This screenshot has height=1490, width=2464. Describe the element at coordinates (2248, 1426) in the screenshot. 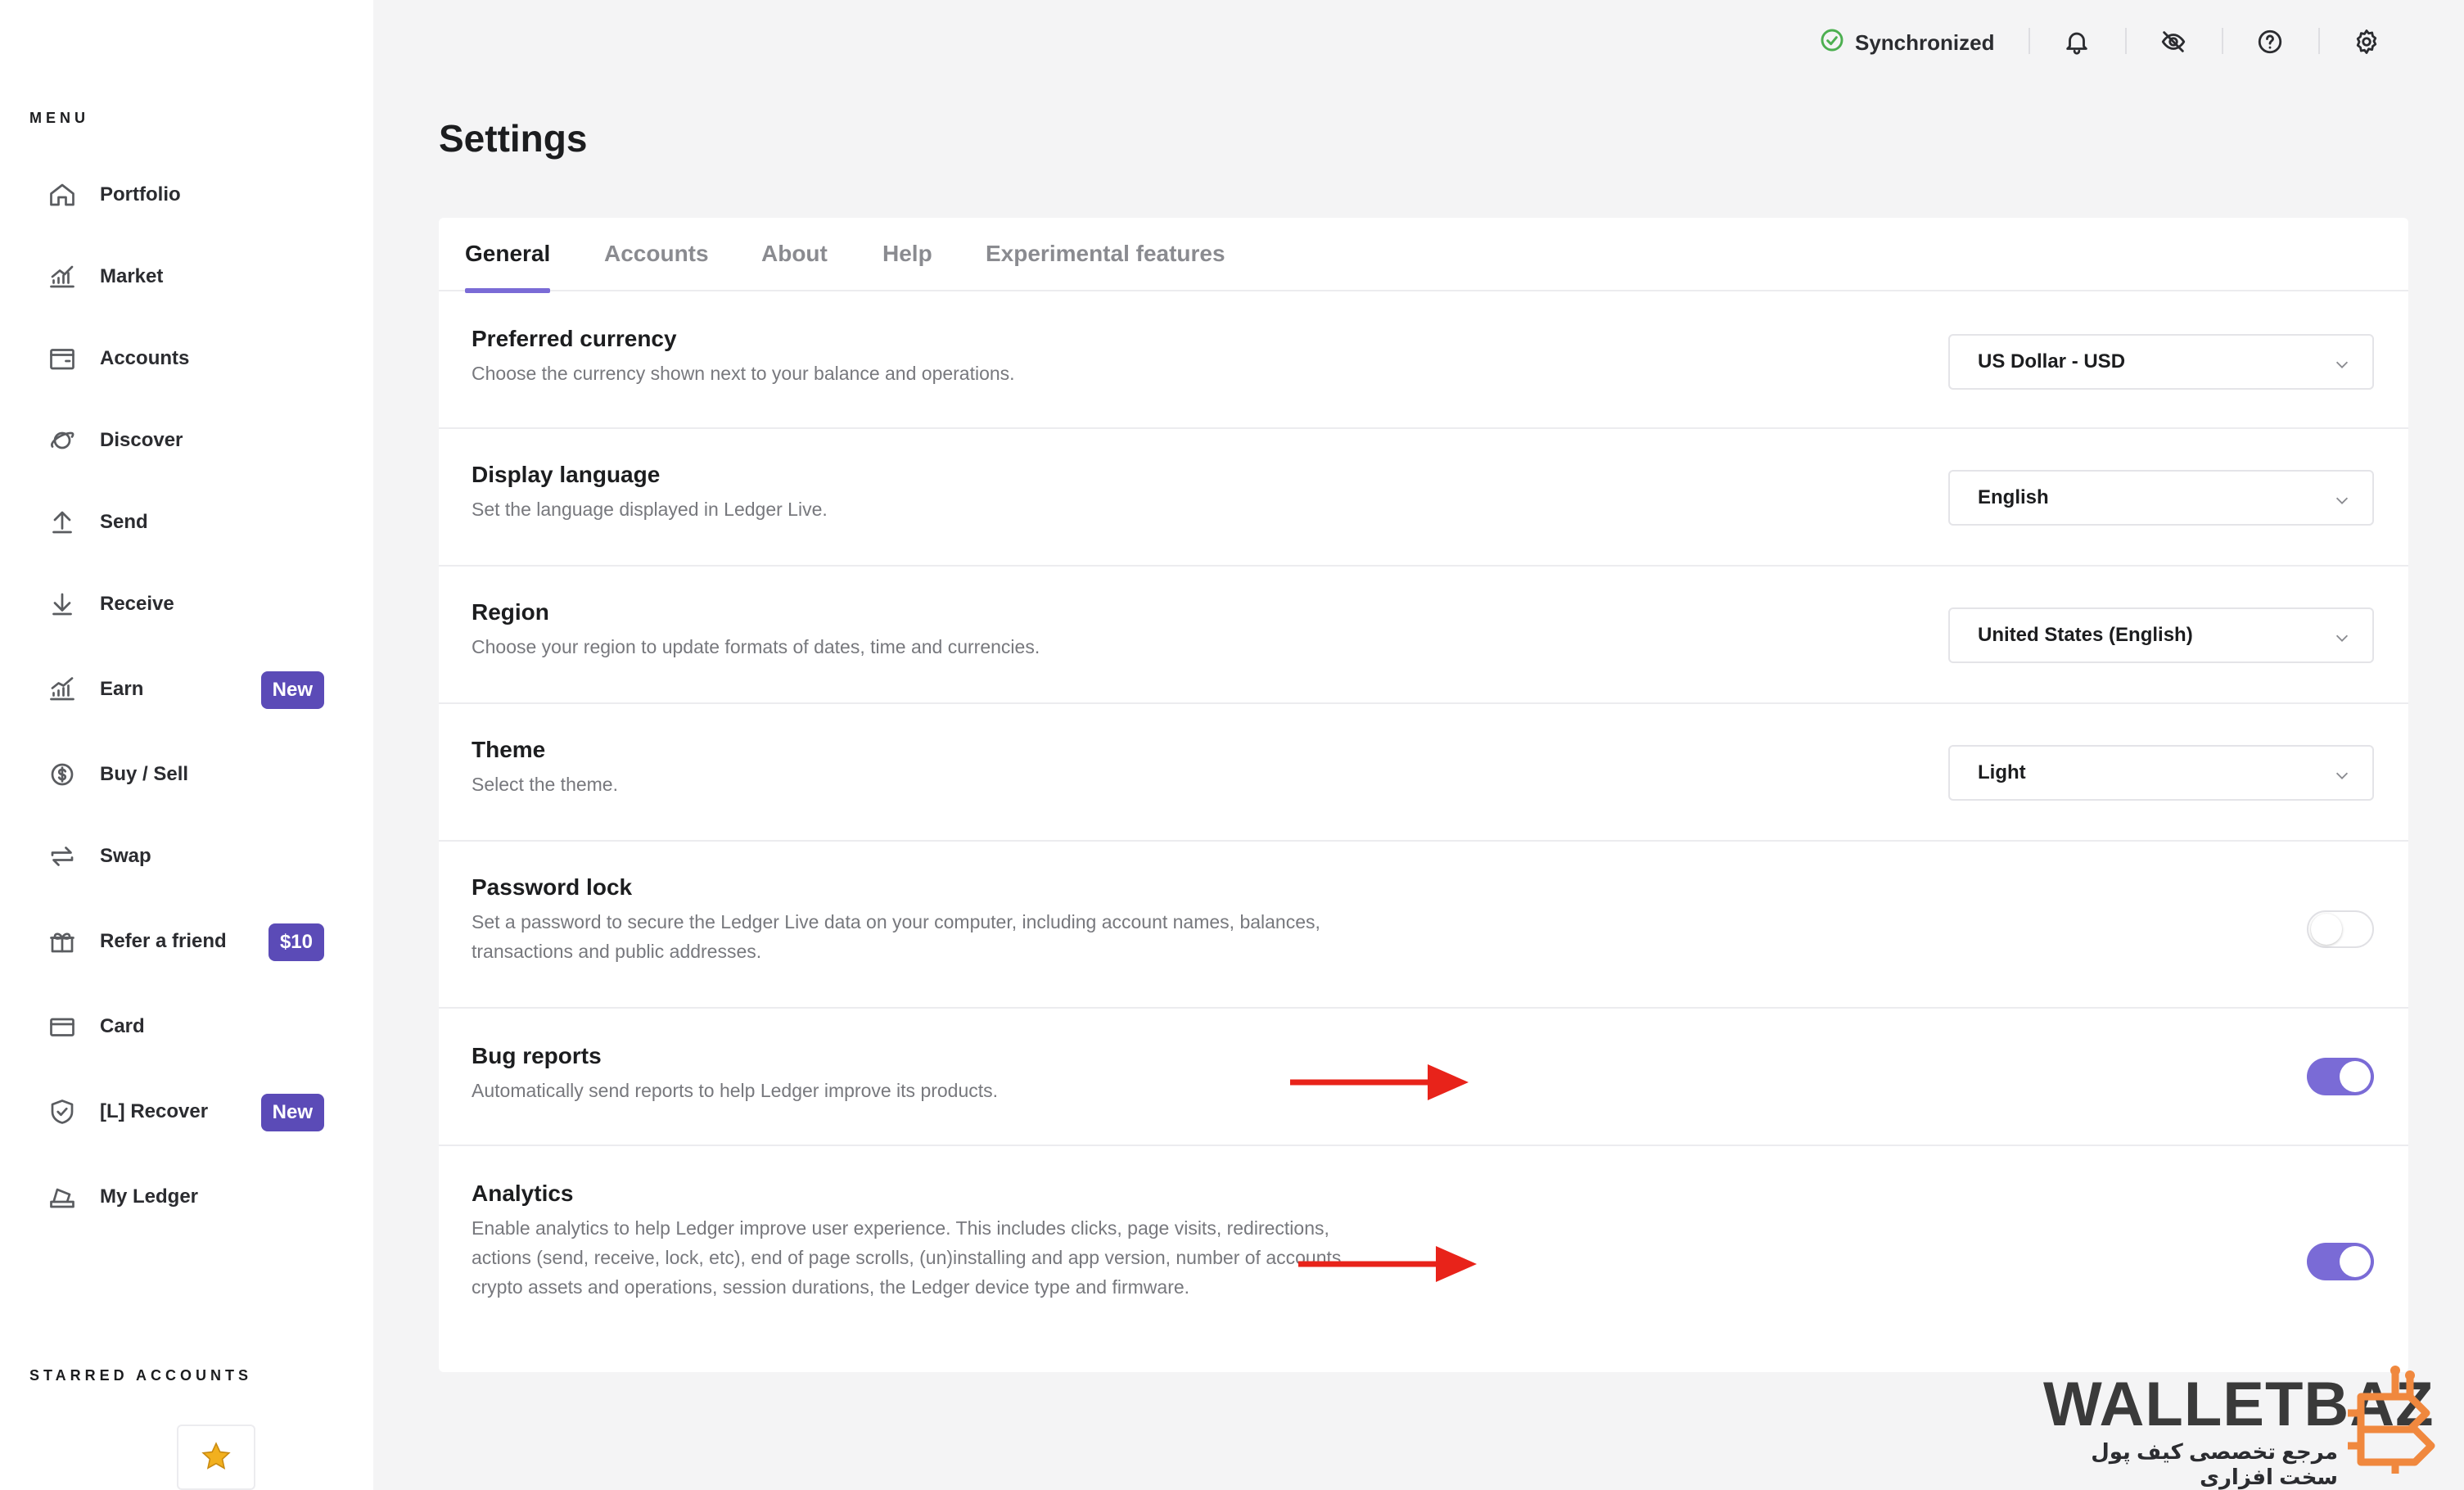

I see `walletbaz-watermark: WALLETBAZ مرجع تخصصی کیف پول سخت افزاری` at that location.